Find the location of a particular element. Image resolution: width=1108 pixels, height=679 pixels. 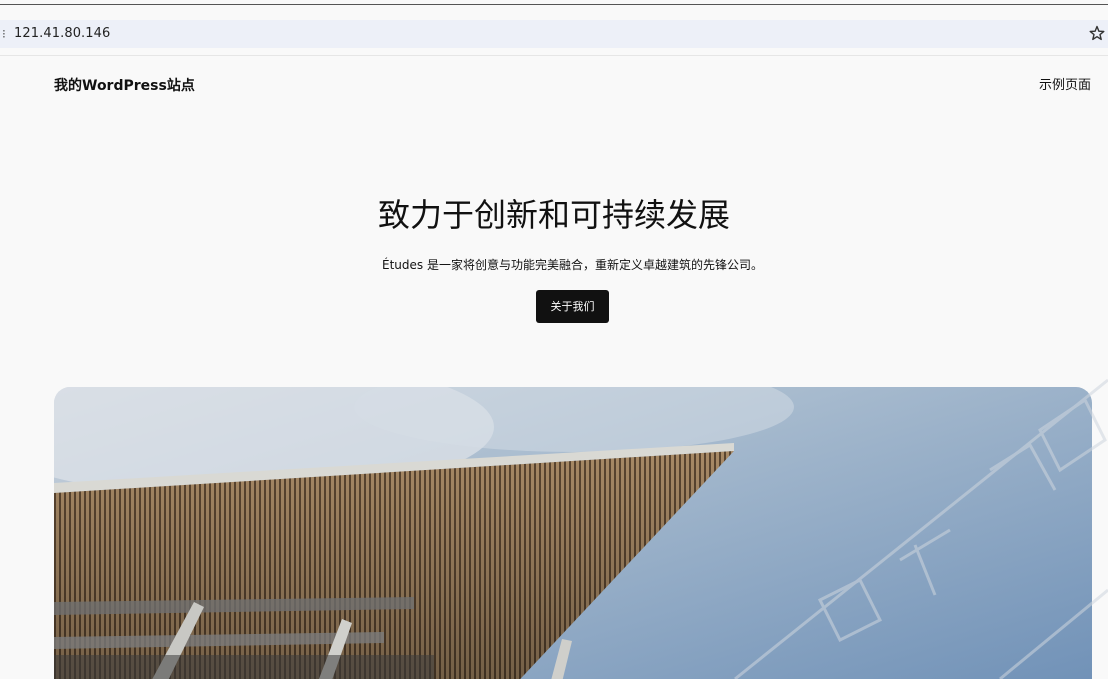

site-title: 我的WordPress站点 is located at coordinates (124, 86).